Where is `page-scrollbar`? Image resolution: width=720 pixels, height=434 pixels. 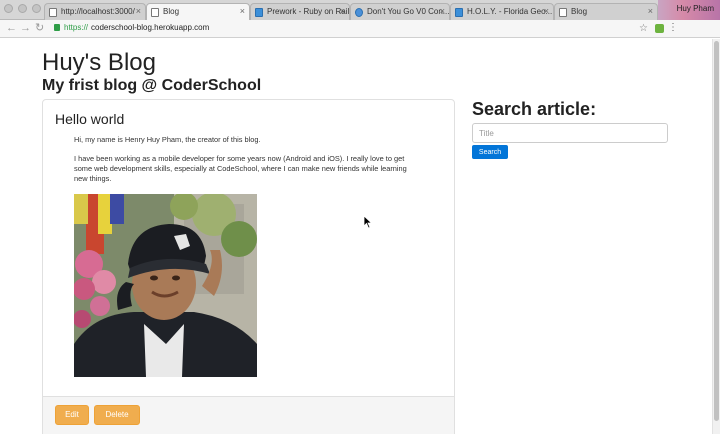 page-scrollbar is located at coordinates (716, 236).